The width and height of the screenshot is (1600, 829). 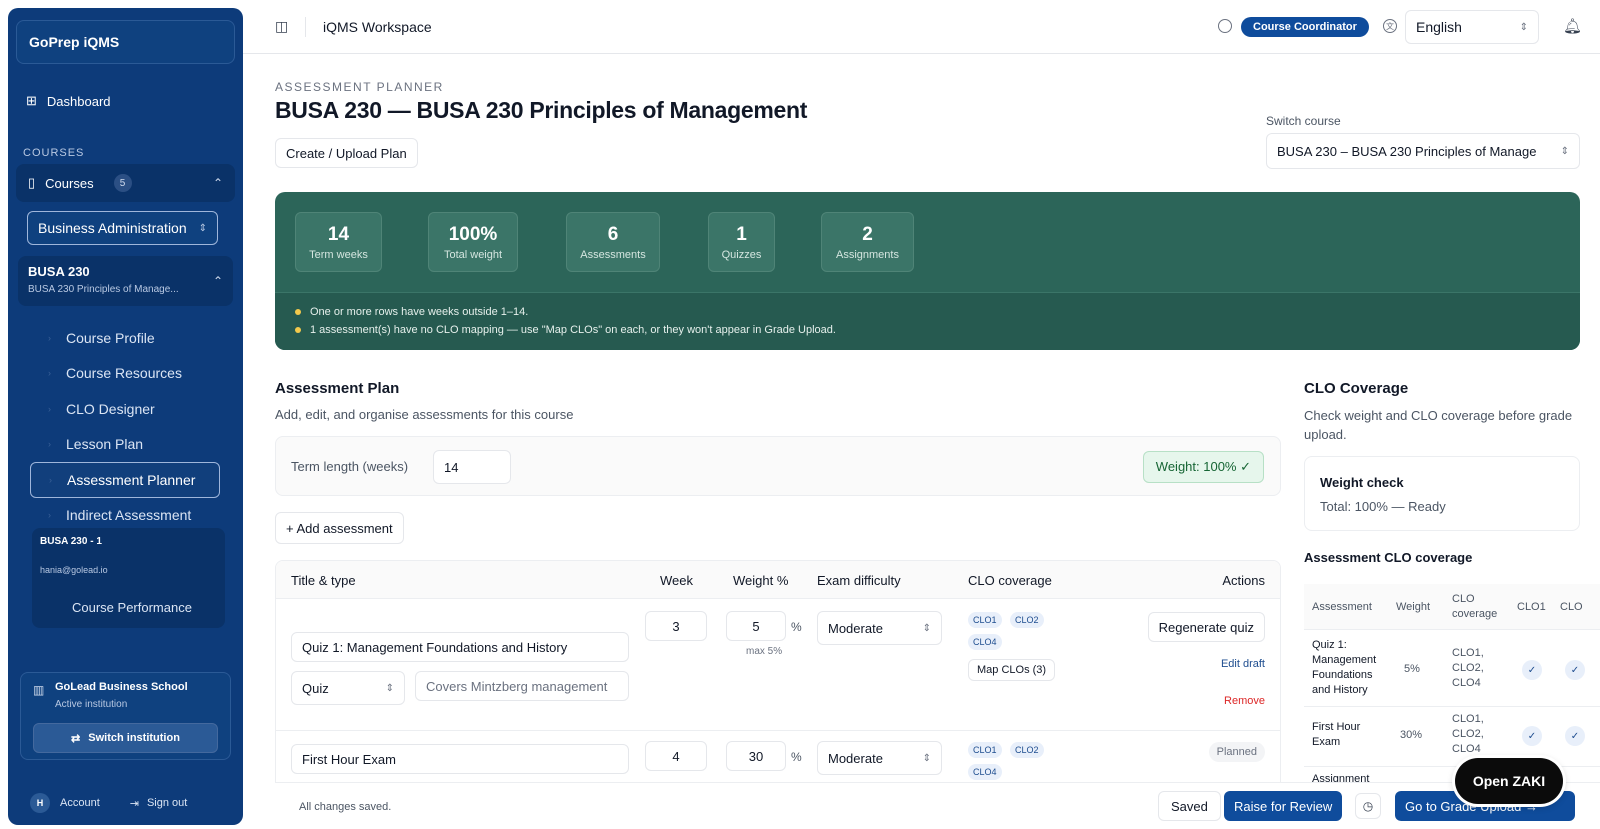 I want to click on assessment-title-input: First Hour Exam, so click(x=460, y=759).